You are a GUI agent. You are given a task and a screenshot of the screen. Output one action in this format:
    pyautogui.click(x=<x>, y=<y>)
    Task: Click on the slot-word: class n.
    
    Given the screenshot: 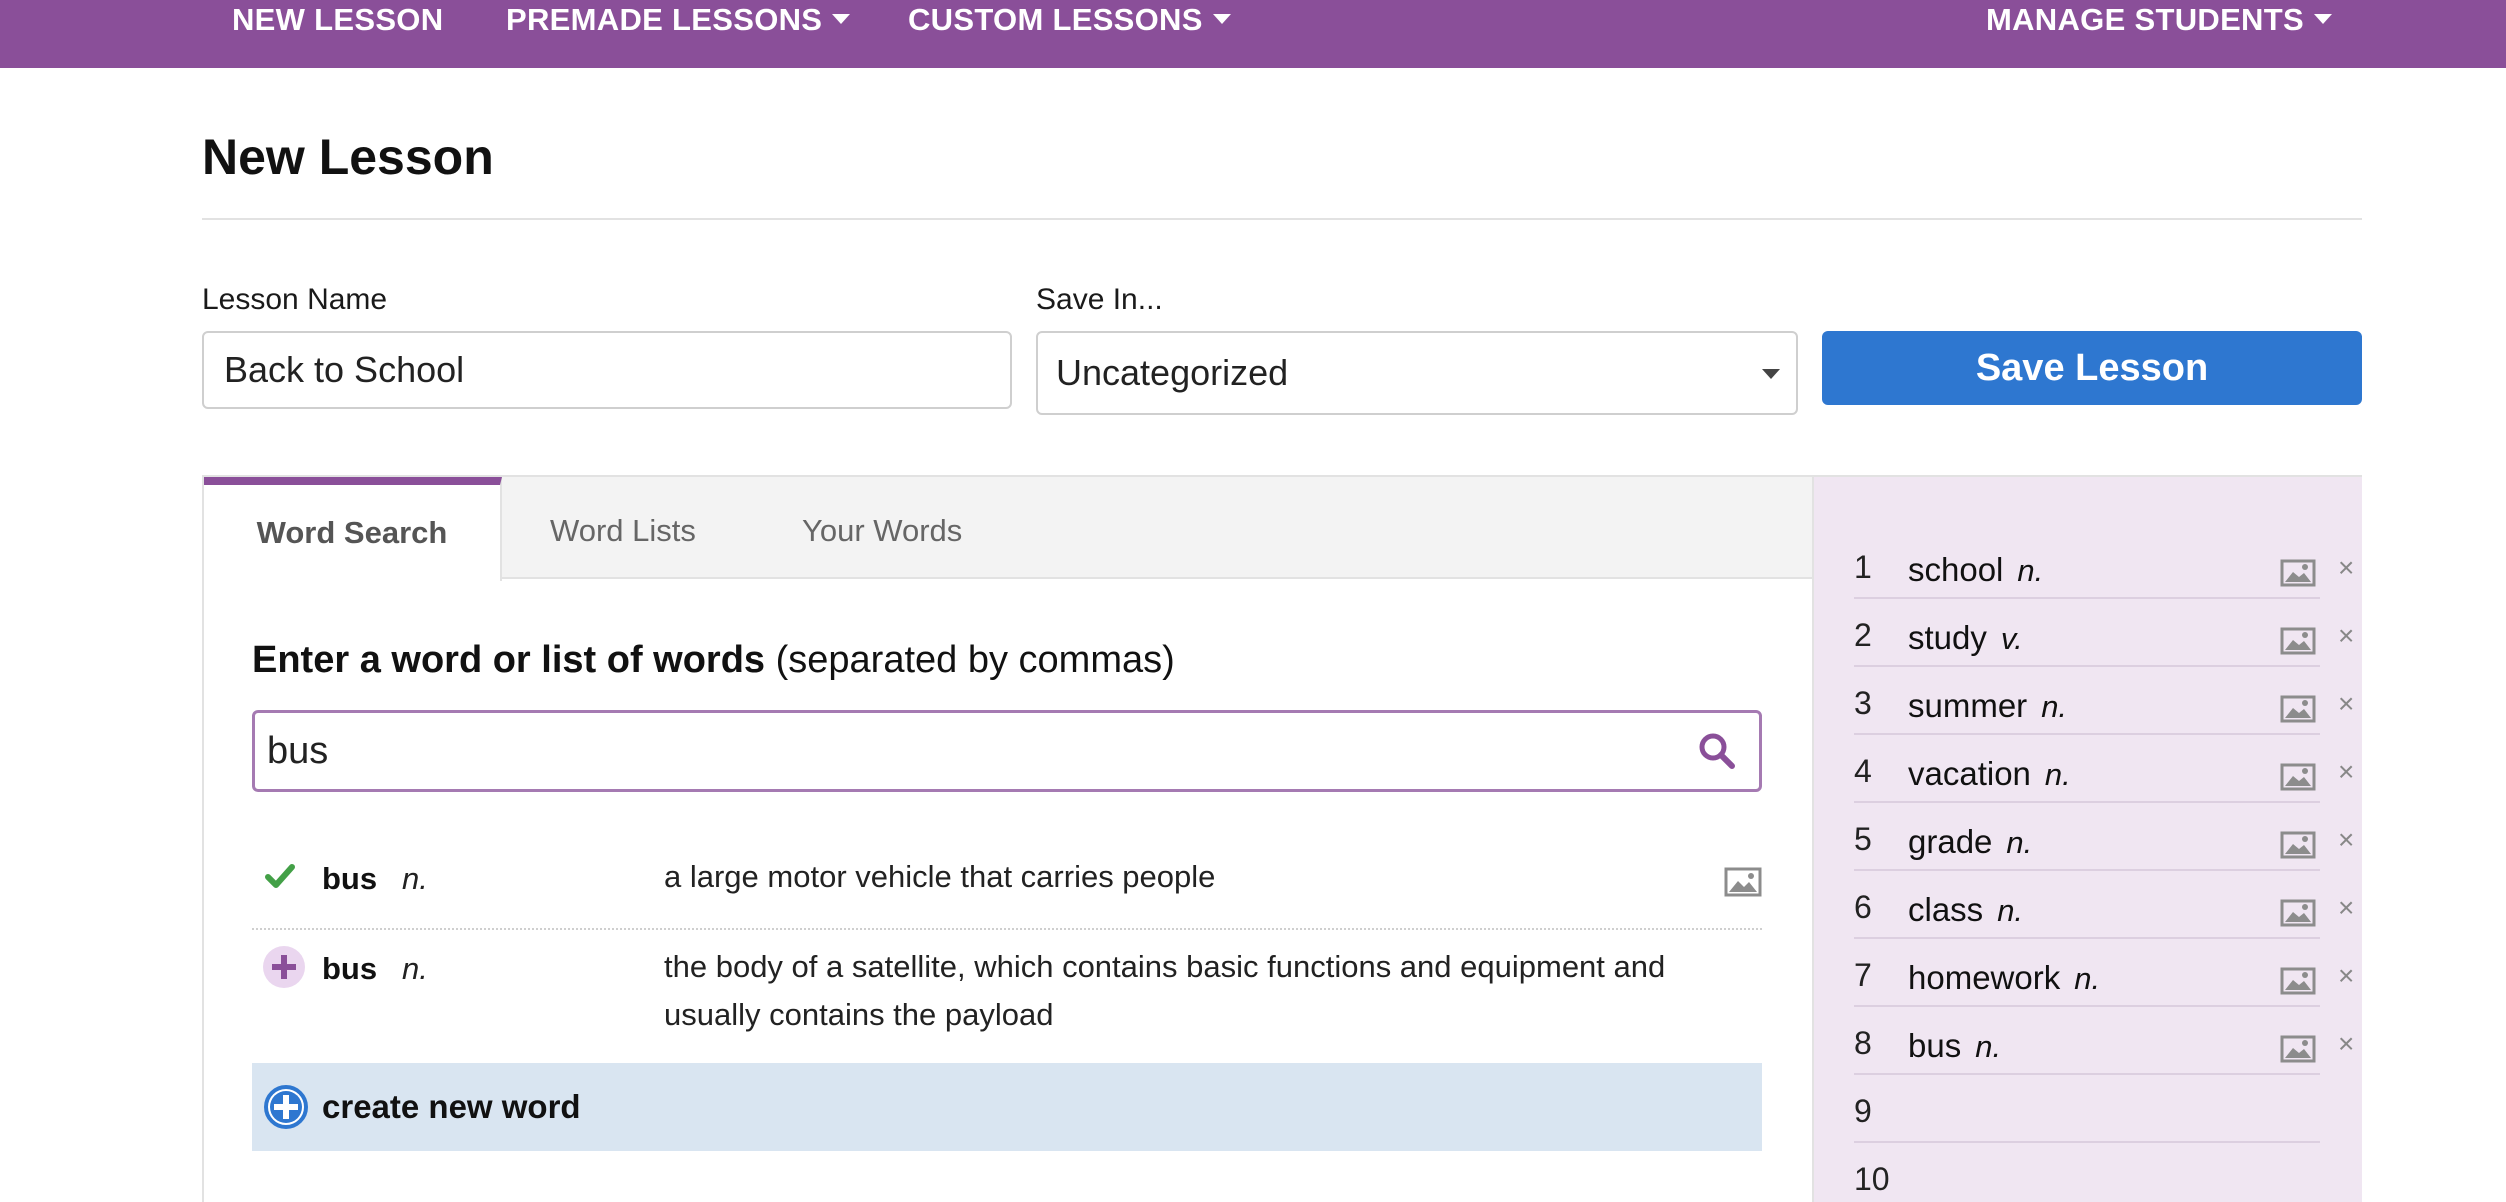 What is the action you would take?
    pyautogui.click(x=1965, y=910)
    